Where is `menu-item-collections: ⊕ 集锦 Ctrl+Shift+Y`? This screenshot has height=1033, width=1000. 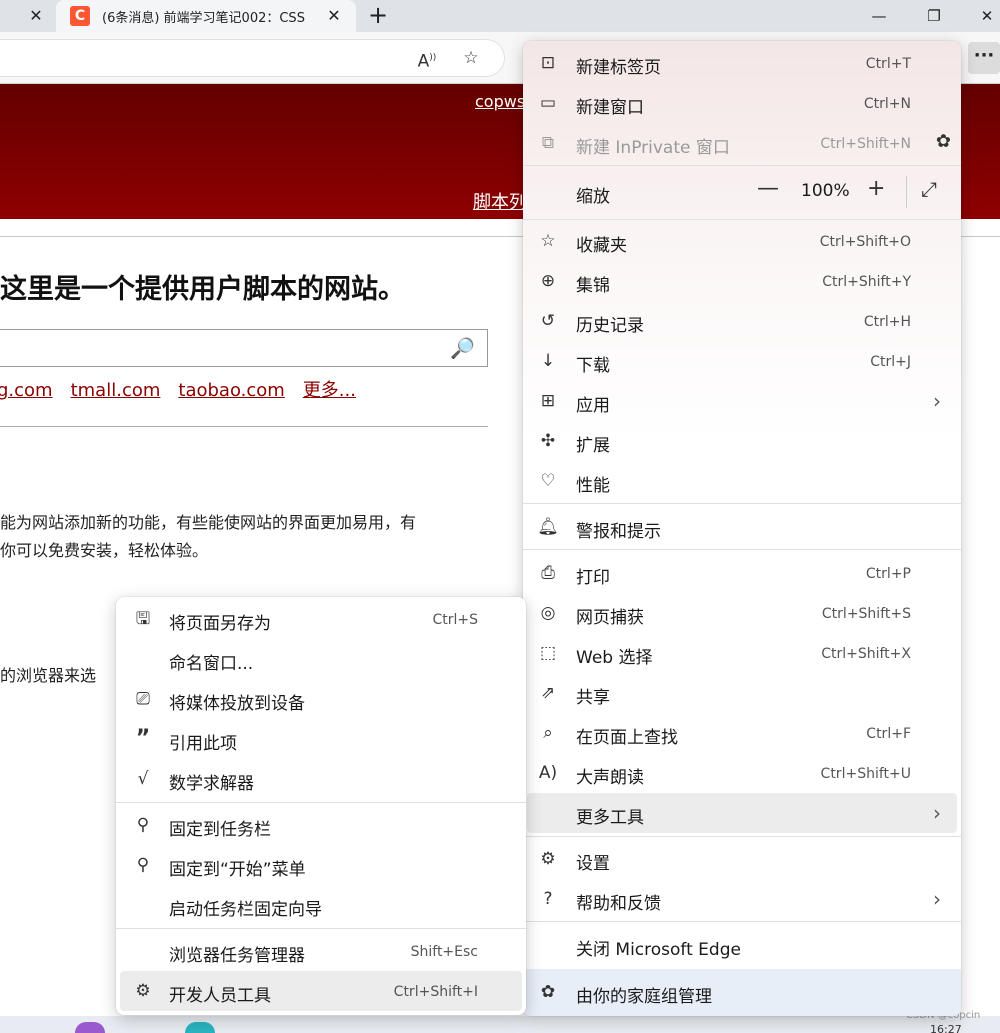 menu-item-collections: ⊕ 集锦 Ctrl+Shift+Y is located at coordinates (742, 281).